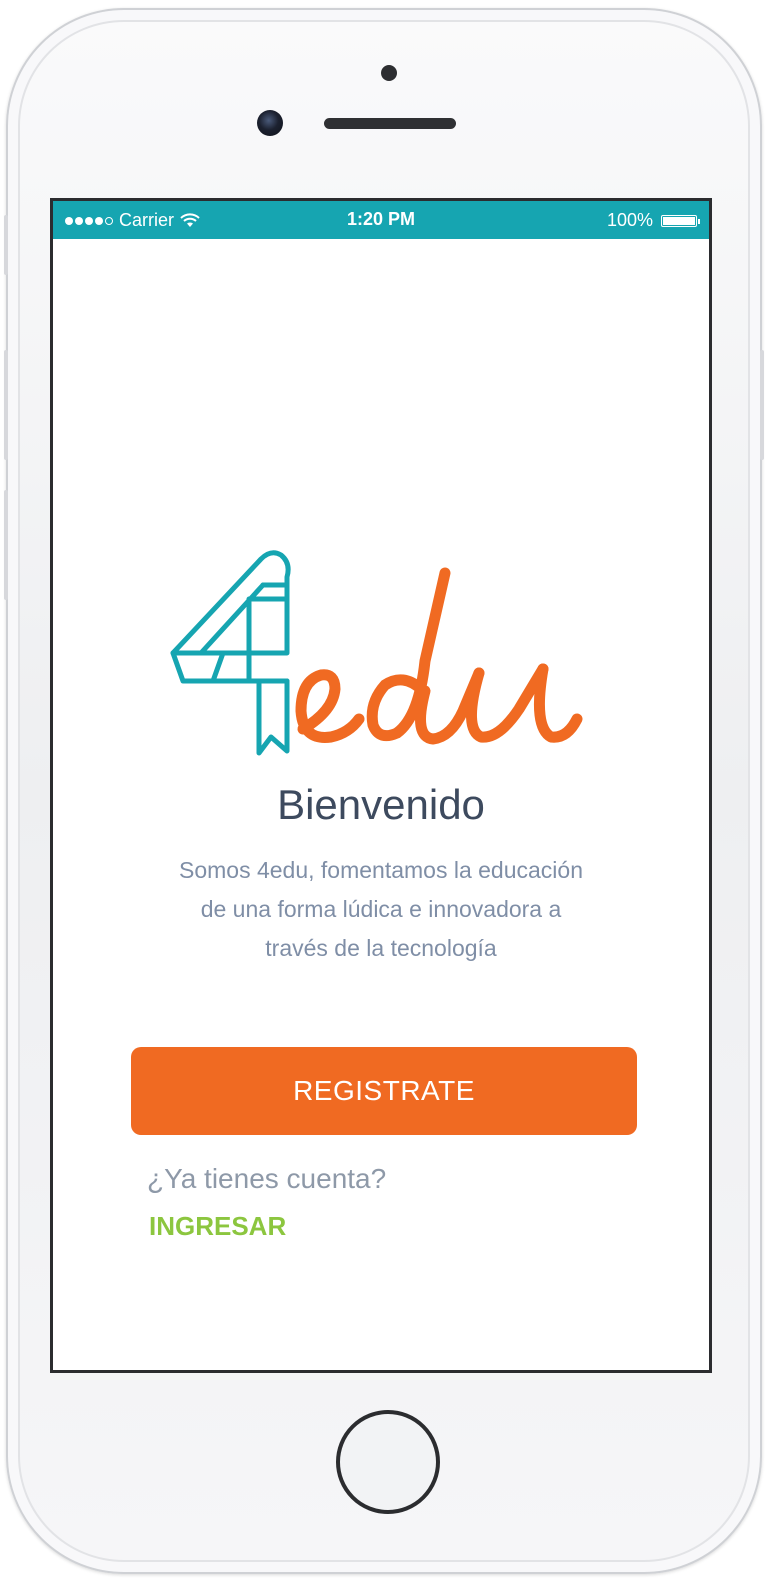  What do you see at coordinates (6, 545) in the screenshot?
I see `volume-down-button` at bounding box center [6, 545].